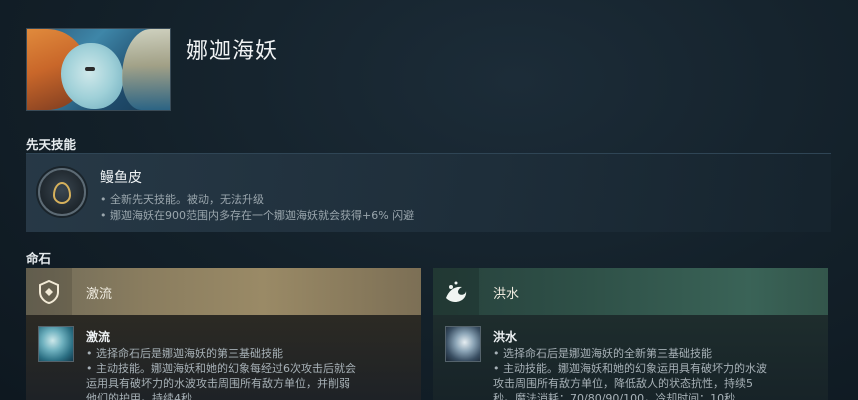  What do you see at coordinates (232, 51) in the screenshot?
I see `hero-name: 娜迦海妖` at bounding box center [232, 51].